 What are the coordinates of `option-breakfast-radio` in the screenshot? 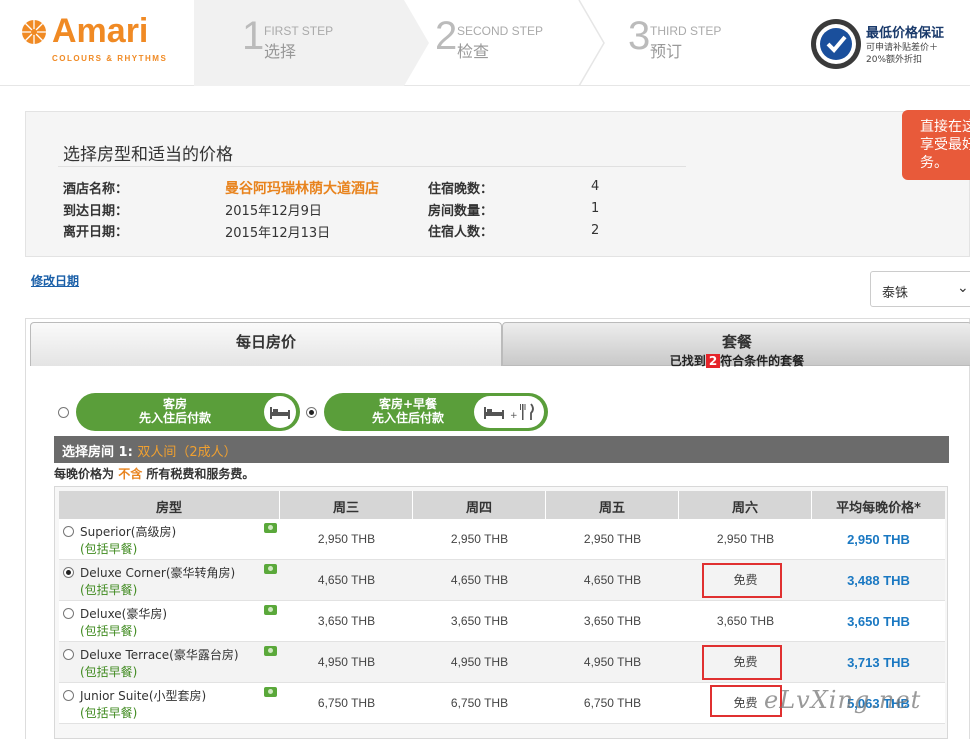 It's located at (311, 412).